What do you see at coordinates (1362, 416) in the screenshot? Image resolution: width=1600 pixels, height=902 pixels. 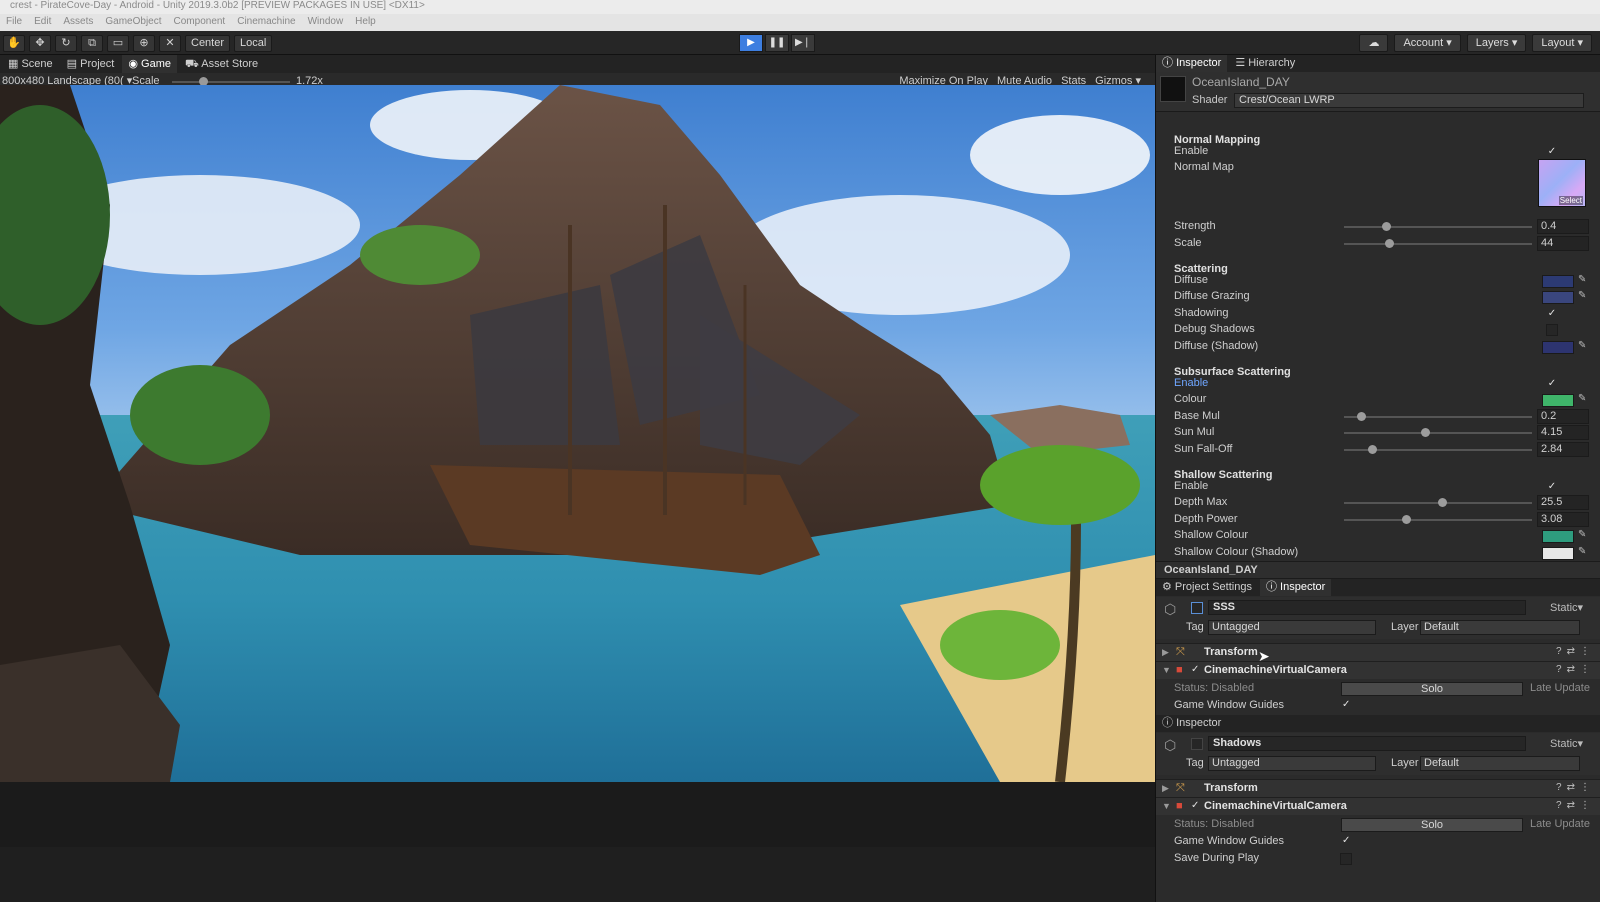 I see `base-mul-slider-thumb` at bounding box center [1362, 416].